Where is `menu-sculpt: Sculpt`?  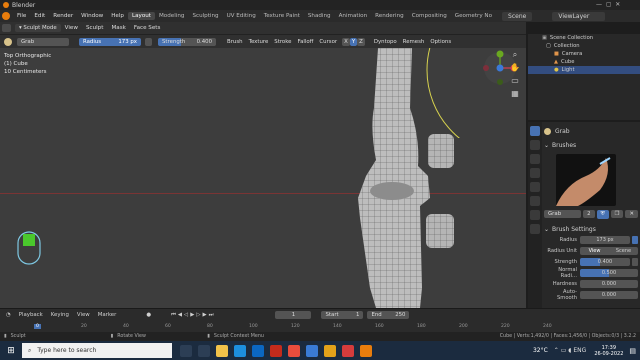 menu-sculpt: Sculpt is located at coordinates (94, 28).